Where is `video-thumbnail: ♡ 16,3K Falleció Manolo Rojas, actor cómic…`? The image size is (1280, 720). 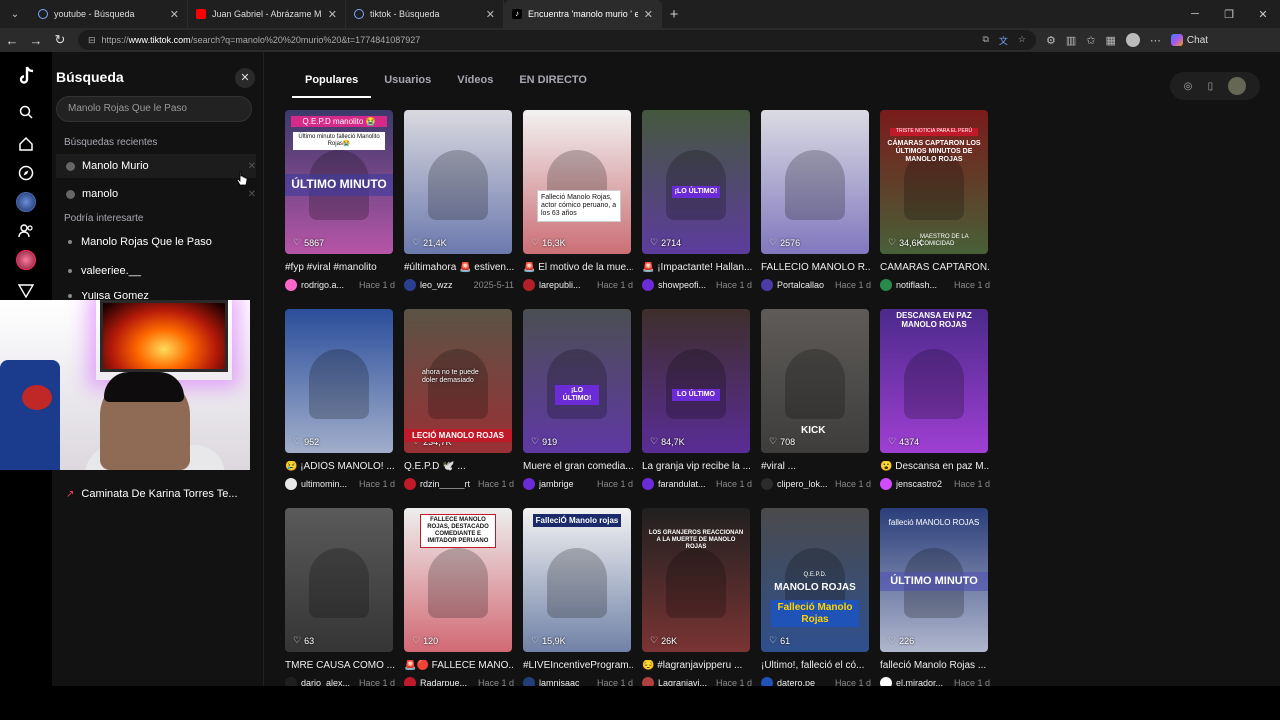 video-thumbnail: ♡ 16,3K Falleció Manolo Rojas, actor cómic… is located at coordinates (577, 182).